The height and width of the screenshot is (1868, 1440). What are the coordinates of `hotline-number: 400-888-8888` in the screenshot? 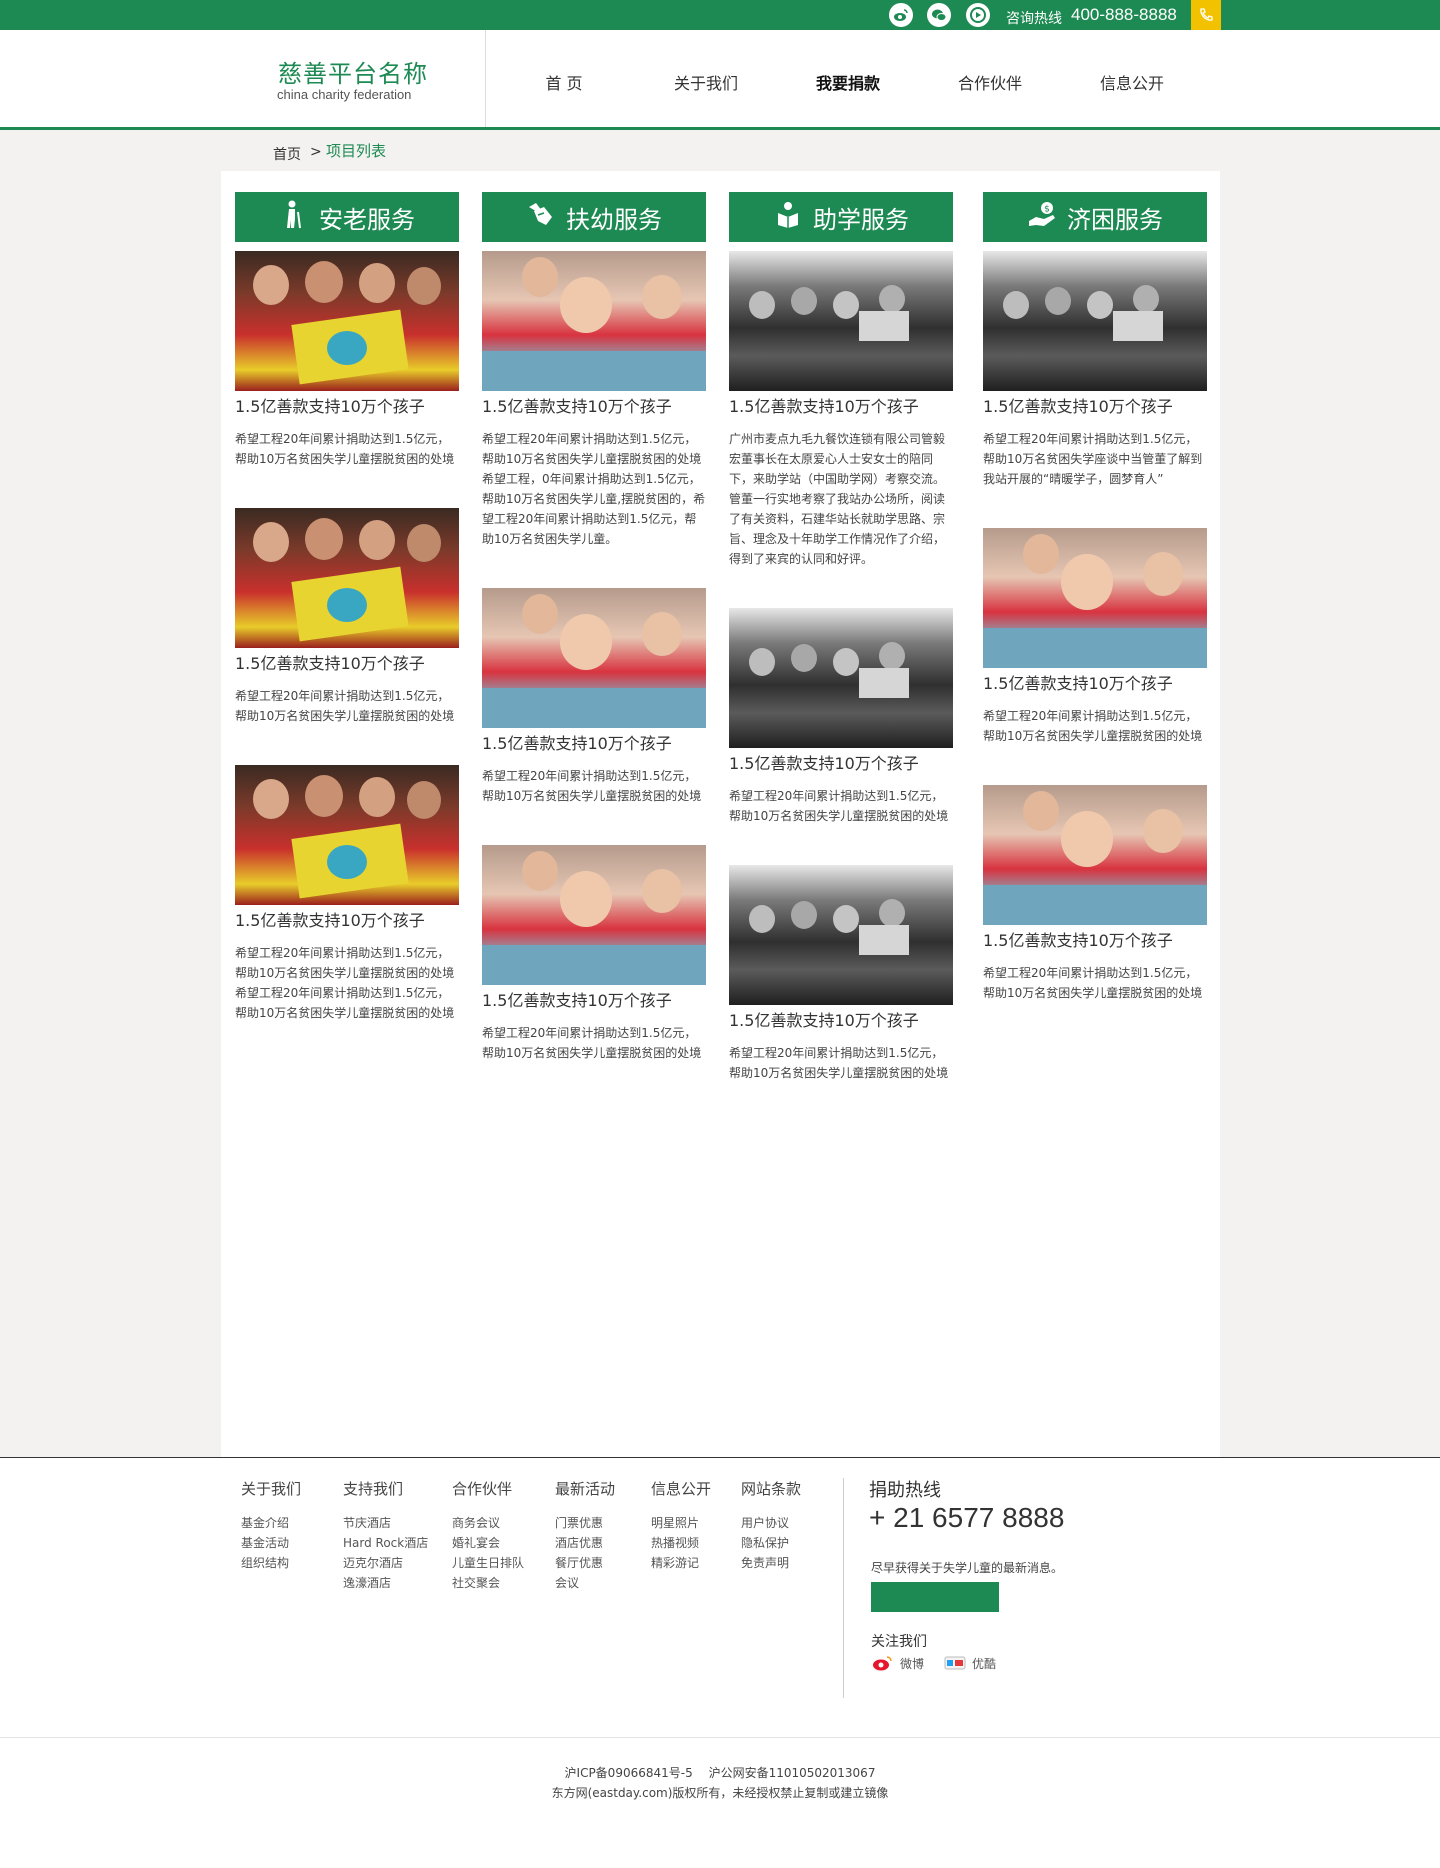 It's located at (1124, 14).